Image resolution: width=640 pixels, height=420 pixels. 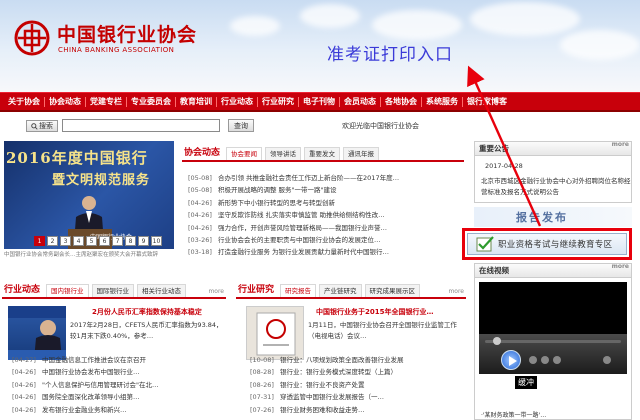 What do you see at coordinates (39, 241) in the screenshot?
I see `slide-page-1: 1` at bounding box center [39, 241].